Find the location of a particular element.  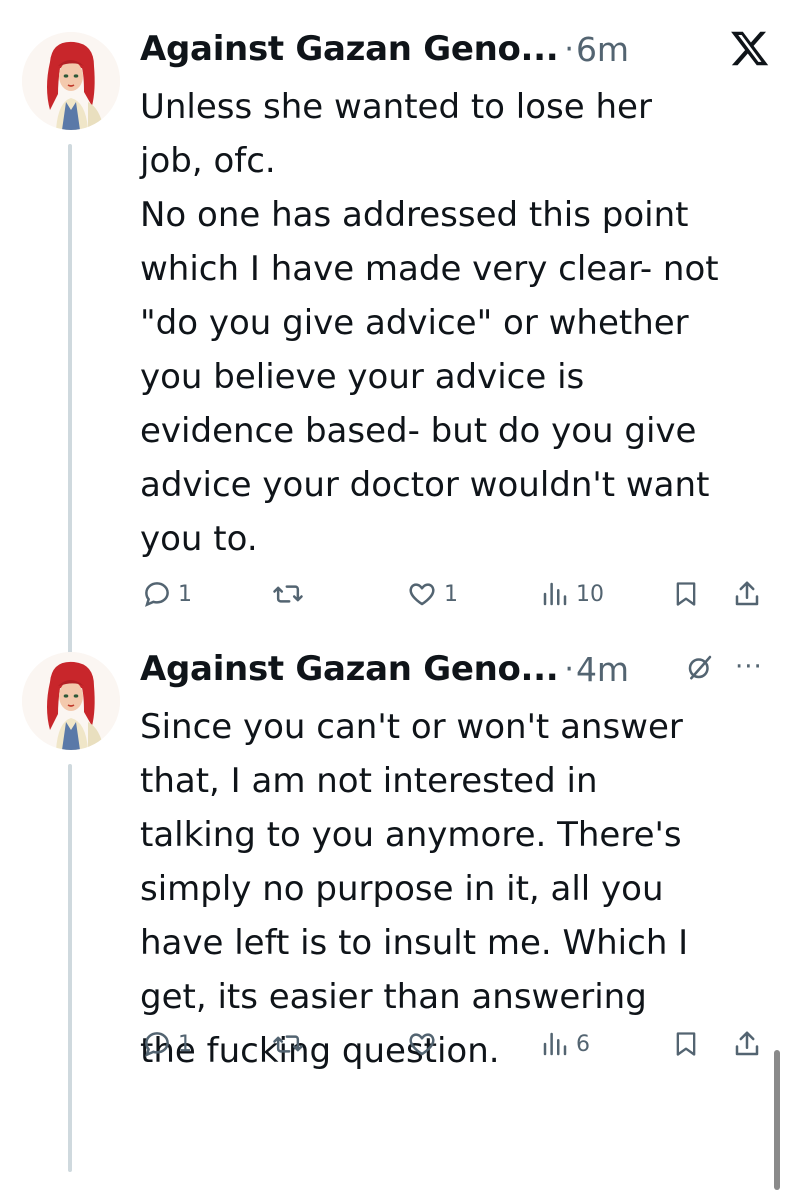

more-options-icon: ··· is located at coordinates (749, 667).